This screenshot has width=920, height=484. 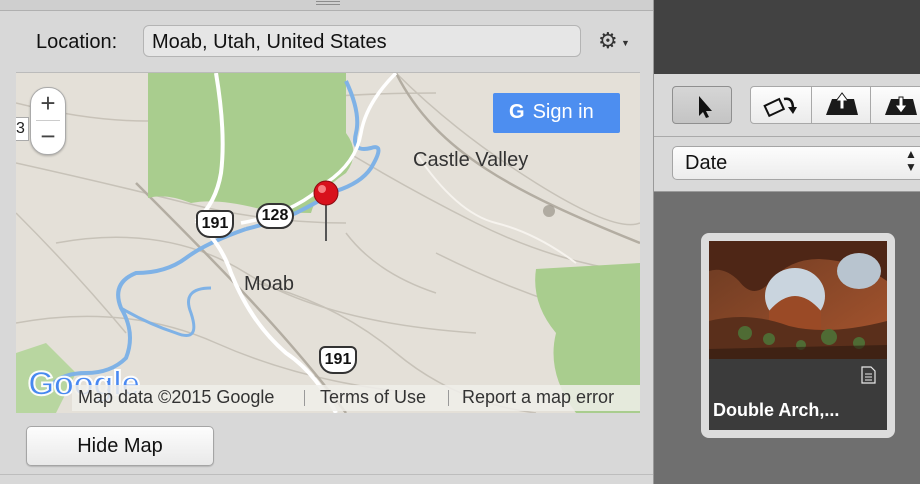 What do you see at coordinates (269, 284) in the screenshot?
I see `place-moab: Moab` at bounding box center [269, 284].